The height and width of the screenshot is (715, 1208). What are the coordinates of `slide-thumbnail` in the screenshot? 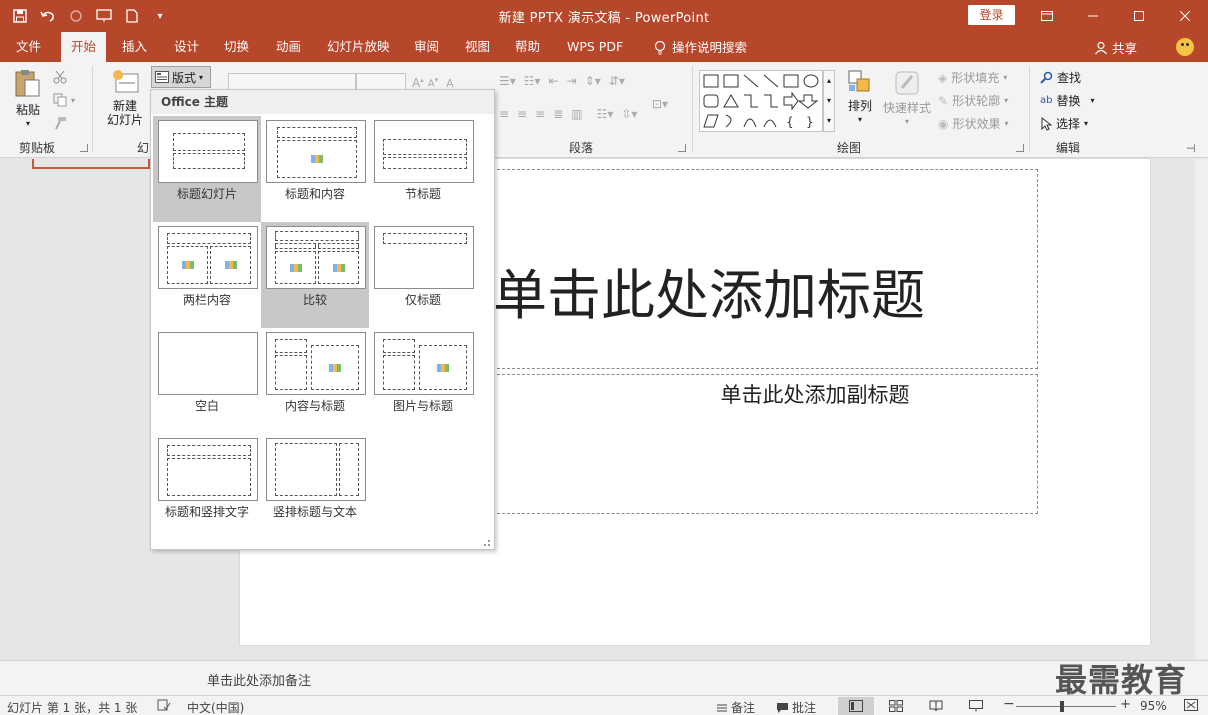 It's located at (91, 164).